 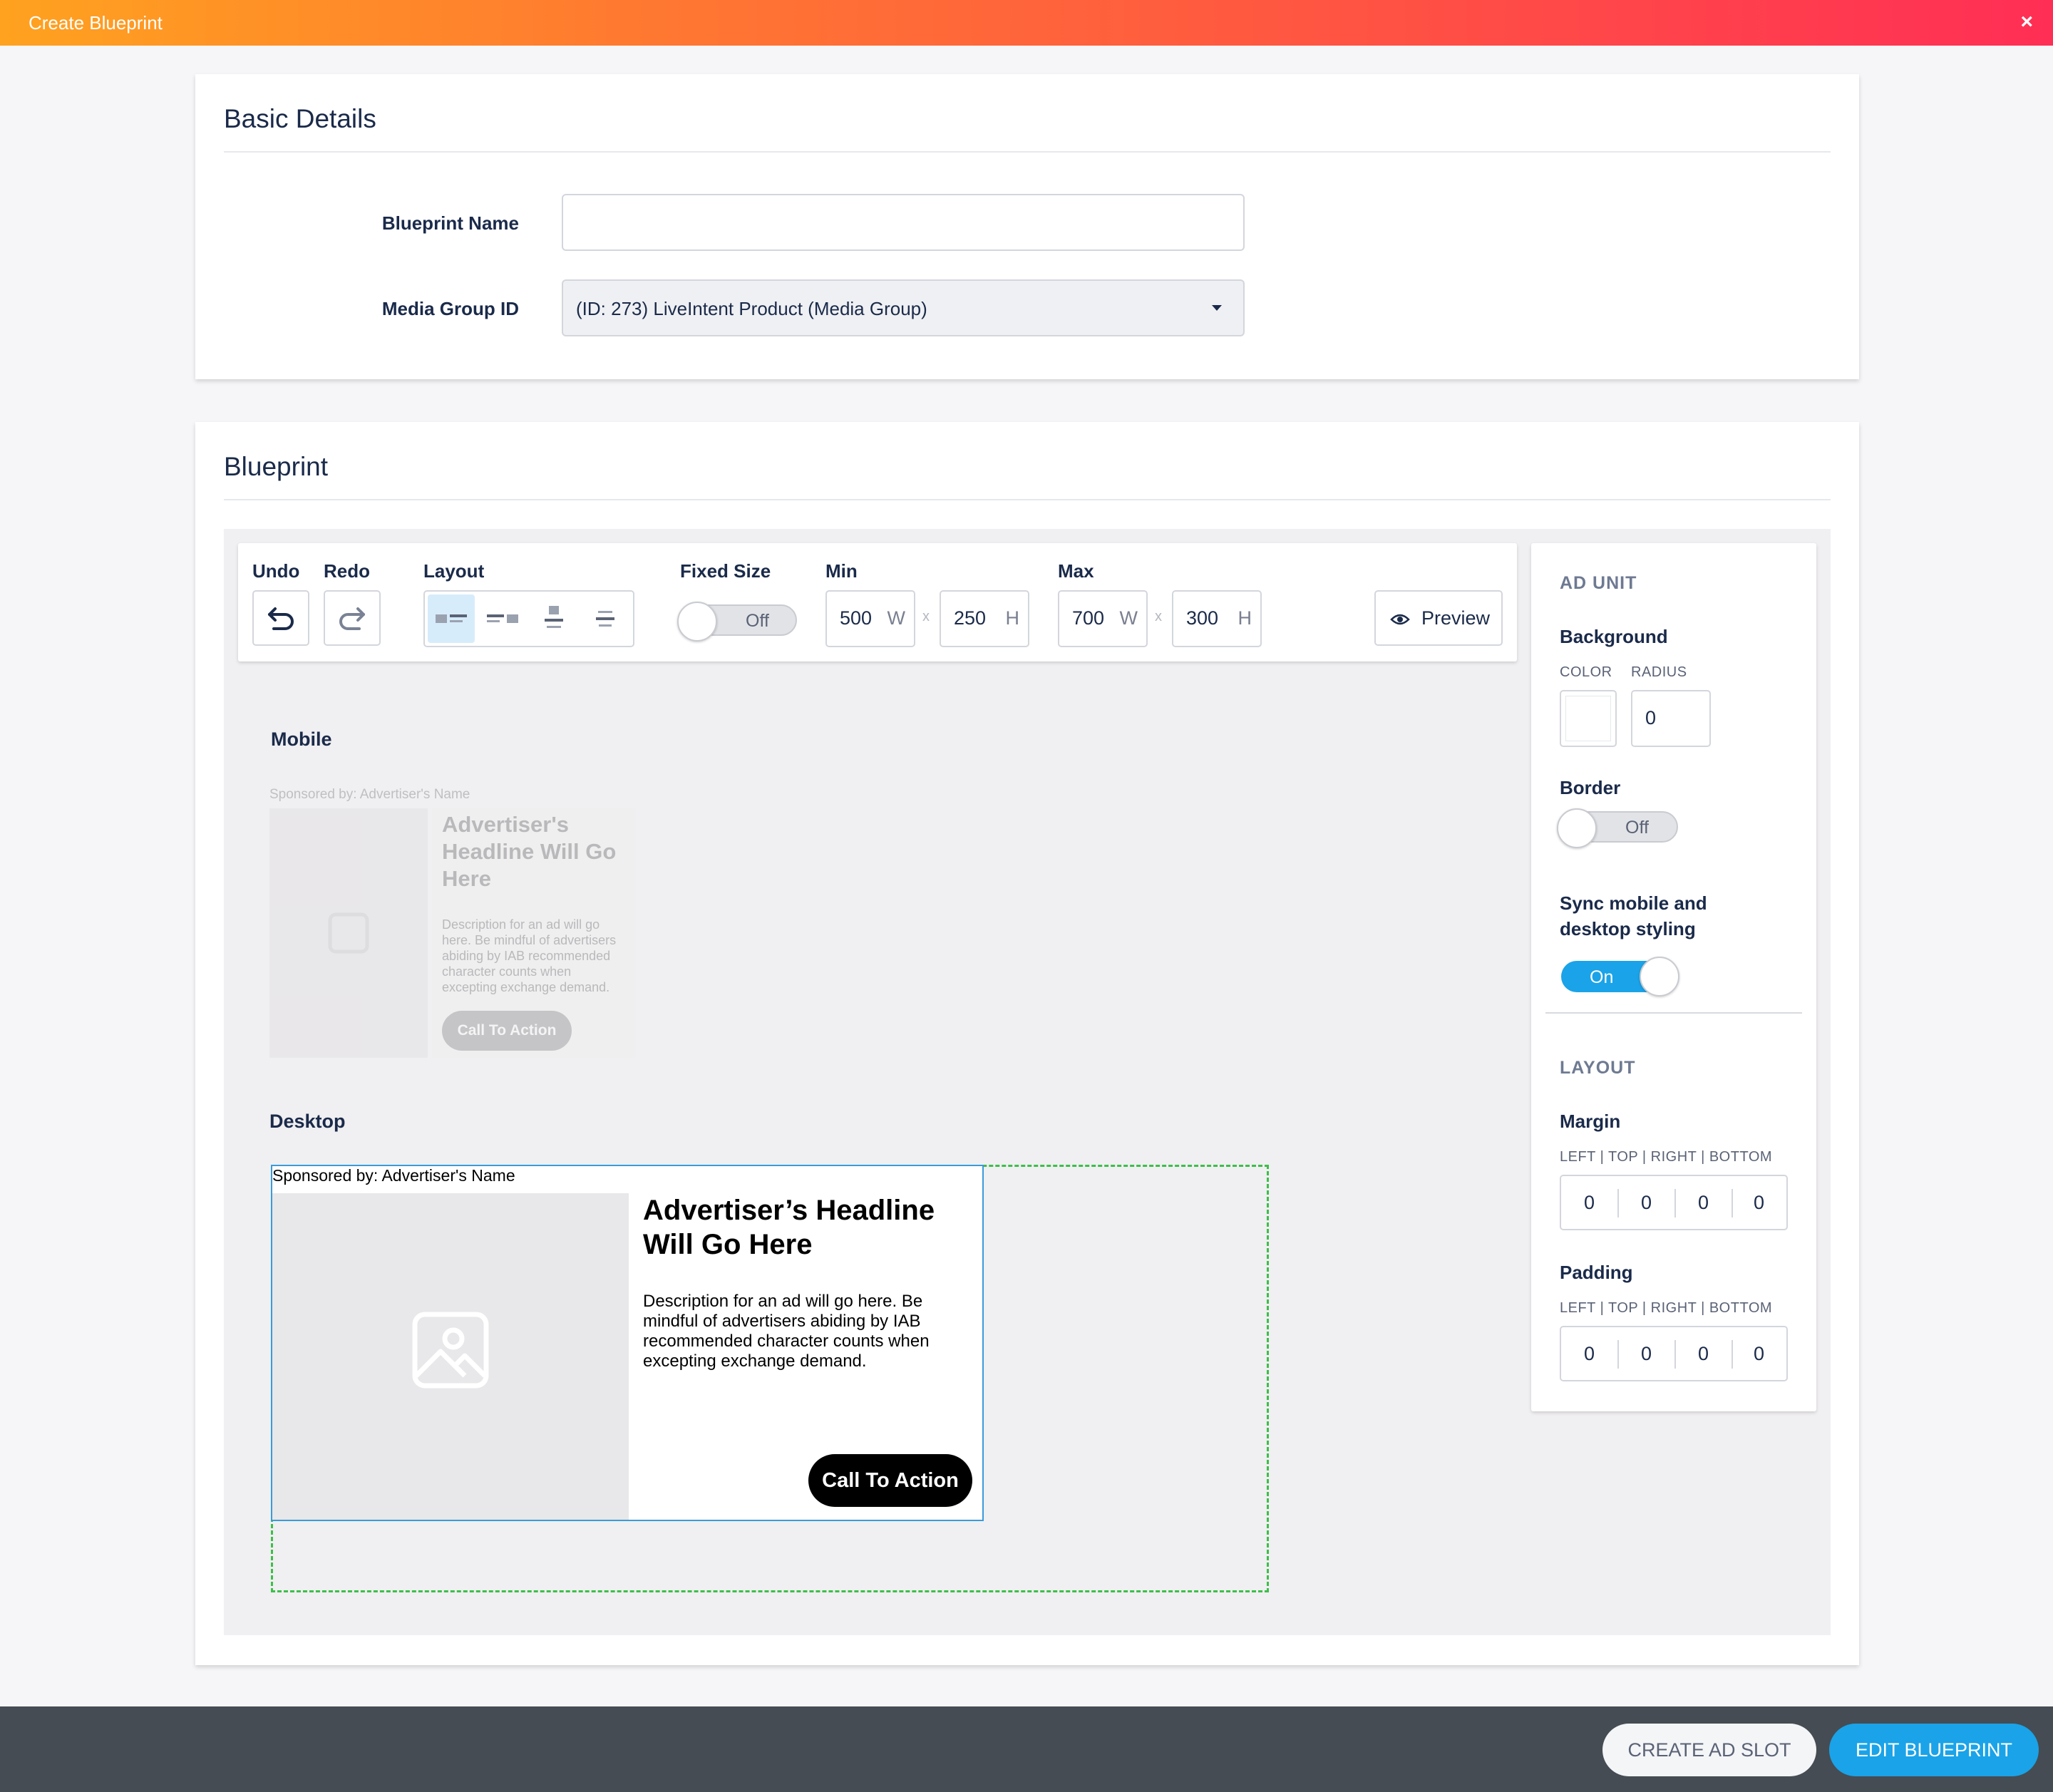 What do you see at coordinates (1590, 1122) in the screenshot?
I see `margin-label: Margin` at bounding box center [1590, 1122].